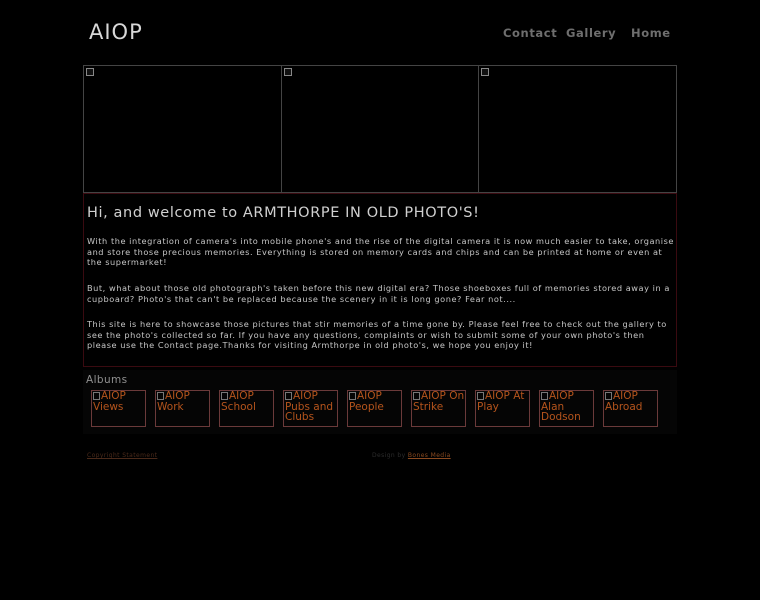  I want to click on album-thumb-on-strike: AIOP On Strike, so click(438, 408).